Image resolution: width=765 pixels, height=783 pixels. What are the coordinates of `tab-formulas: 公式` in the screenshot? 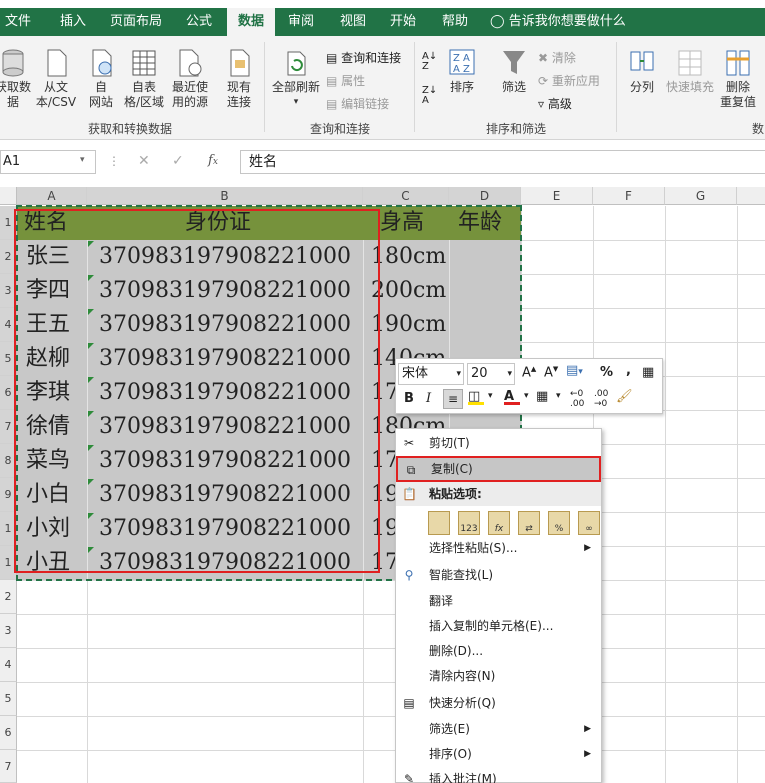 It's located at (199, 22).